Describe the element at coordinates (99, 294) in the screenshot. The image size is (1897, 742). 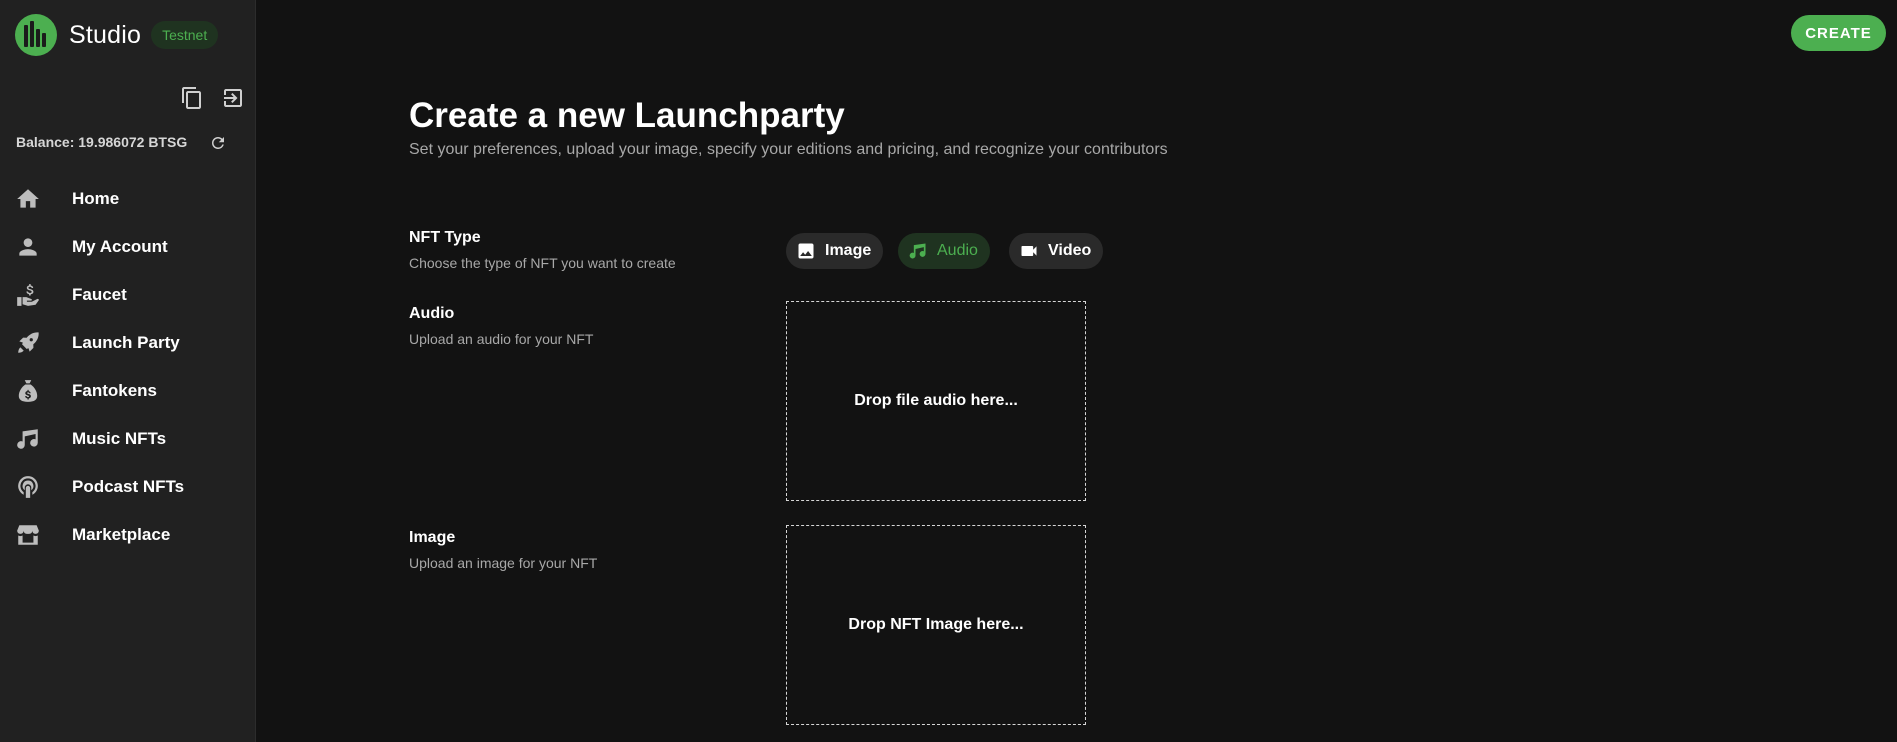
I see `sidebar-item-label: Faucet` at that location.